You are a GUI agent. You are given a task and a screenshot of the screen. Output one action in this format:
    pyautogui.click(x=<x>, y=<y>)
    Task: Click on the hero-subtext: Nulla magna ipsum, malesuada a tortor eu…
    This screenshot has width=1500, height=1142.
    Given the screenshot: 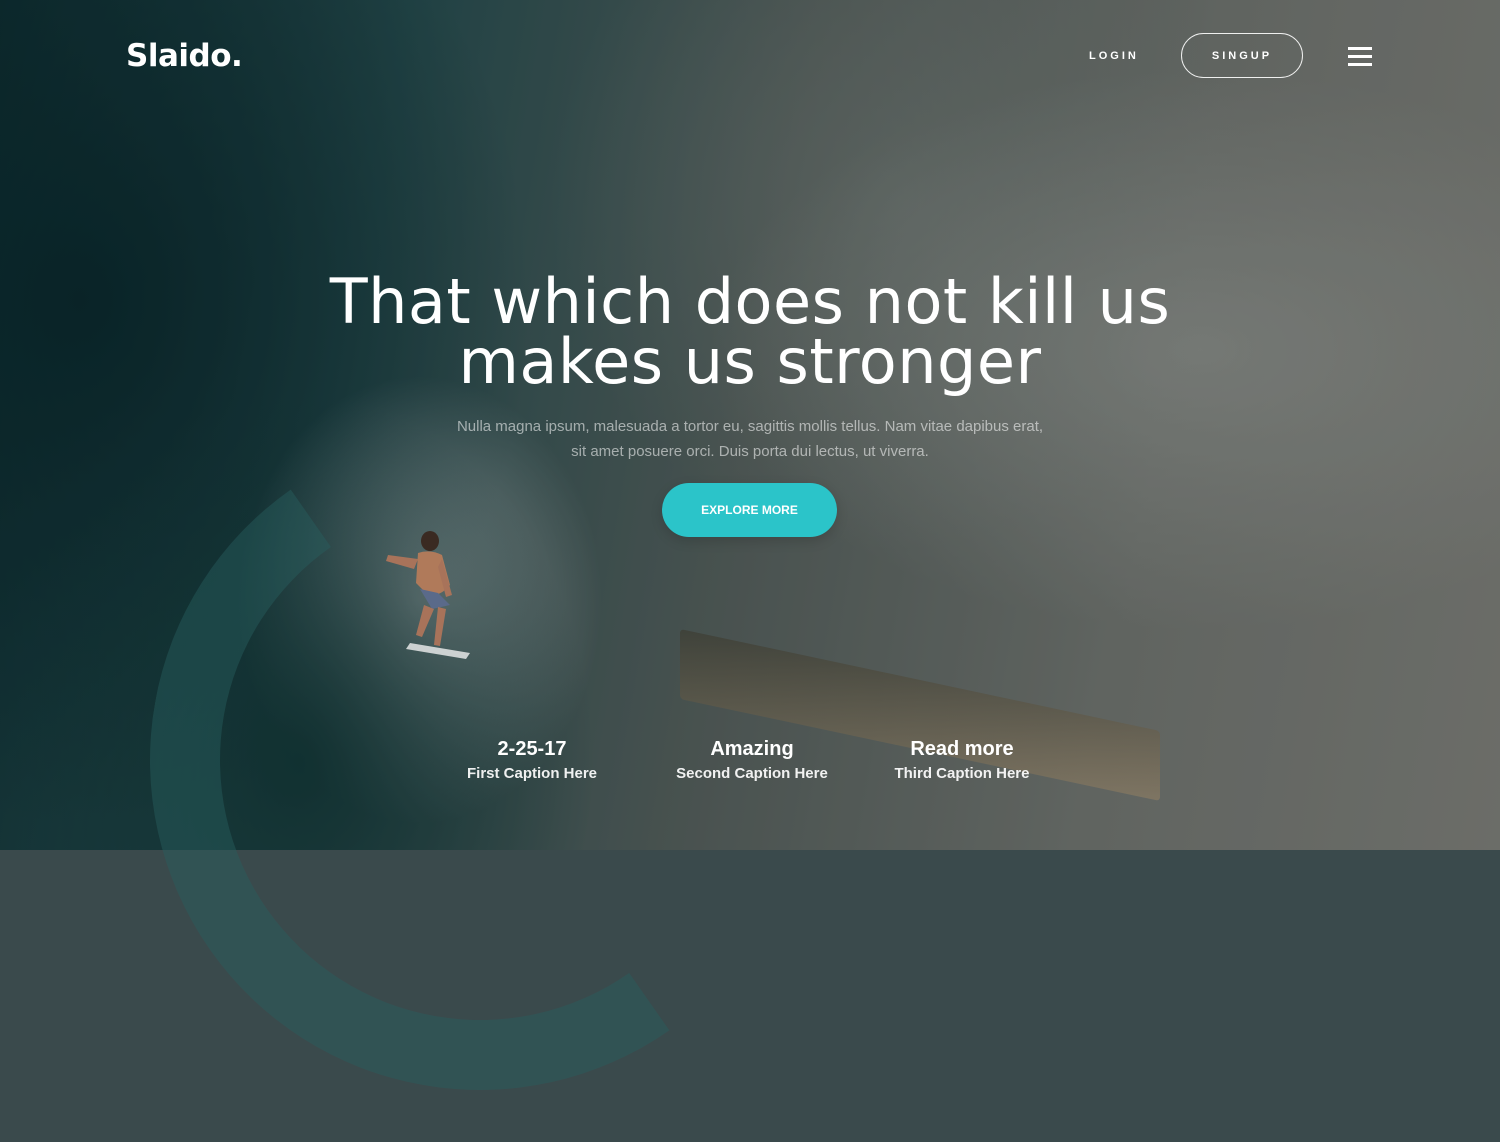 What is the action you would take?
    pyautogui.click(x=750, y=439)
    